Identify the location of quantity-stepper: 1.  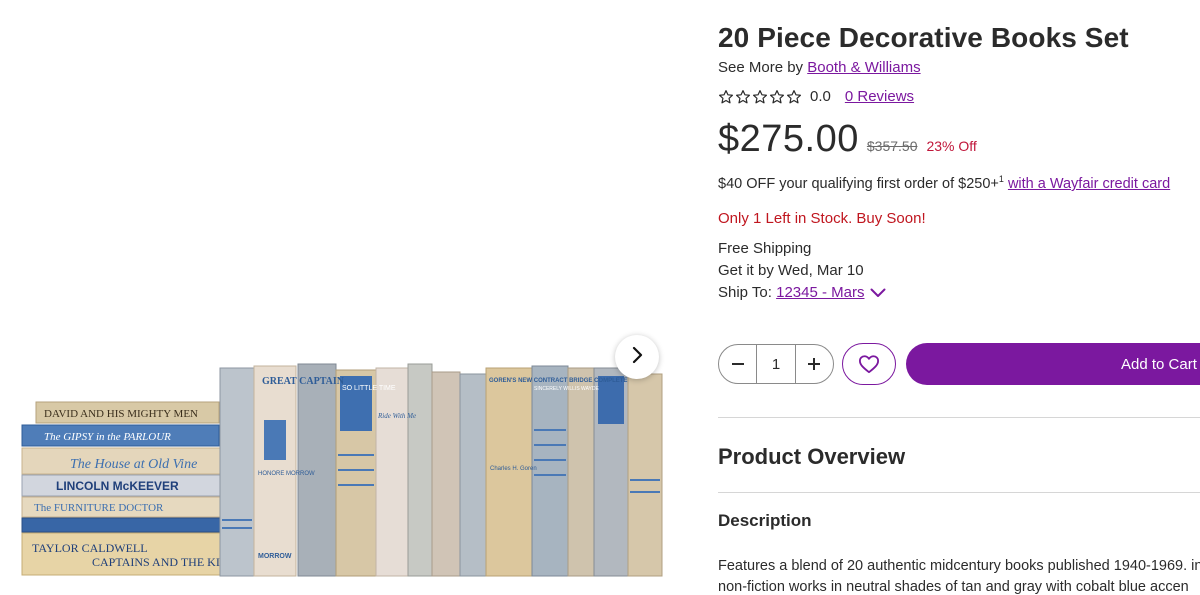
(776, 364).